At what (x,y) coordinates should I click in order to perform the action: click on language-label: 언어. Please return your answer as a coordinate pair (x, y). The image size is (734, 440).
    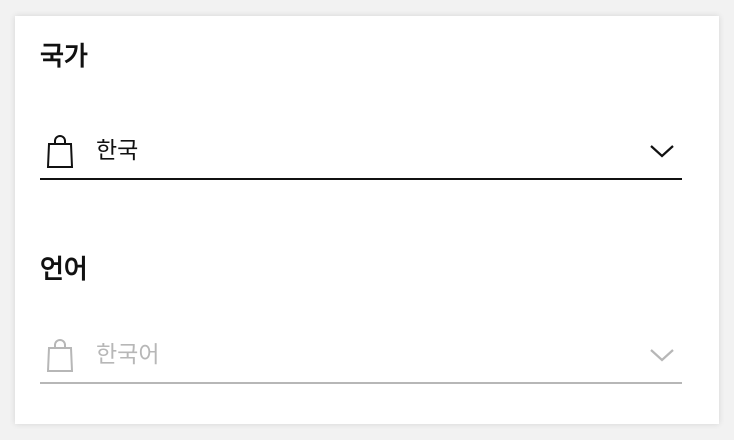
    Looking at the image, I should click on (64, 270).